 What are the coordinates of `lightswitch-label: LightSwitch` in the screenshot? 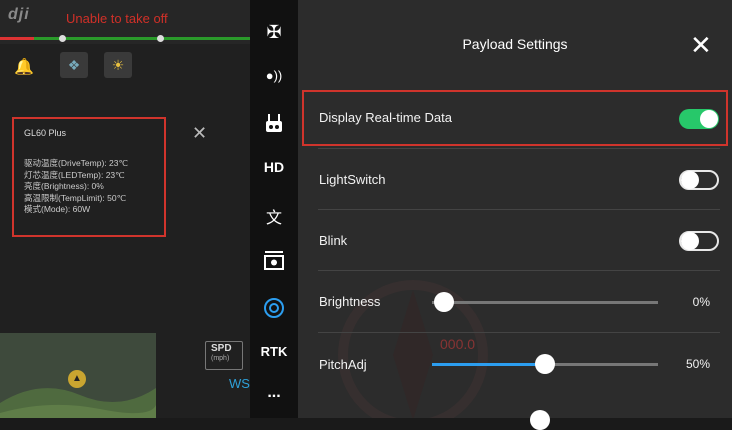 It's located at (352, 179).